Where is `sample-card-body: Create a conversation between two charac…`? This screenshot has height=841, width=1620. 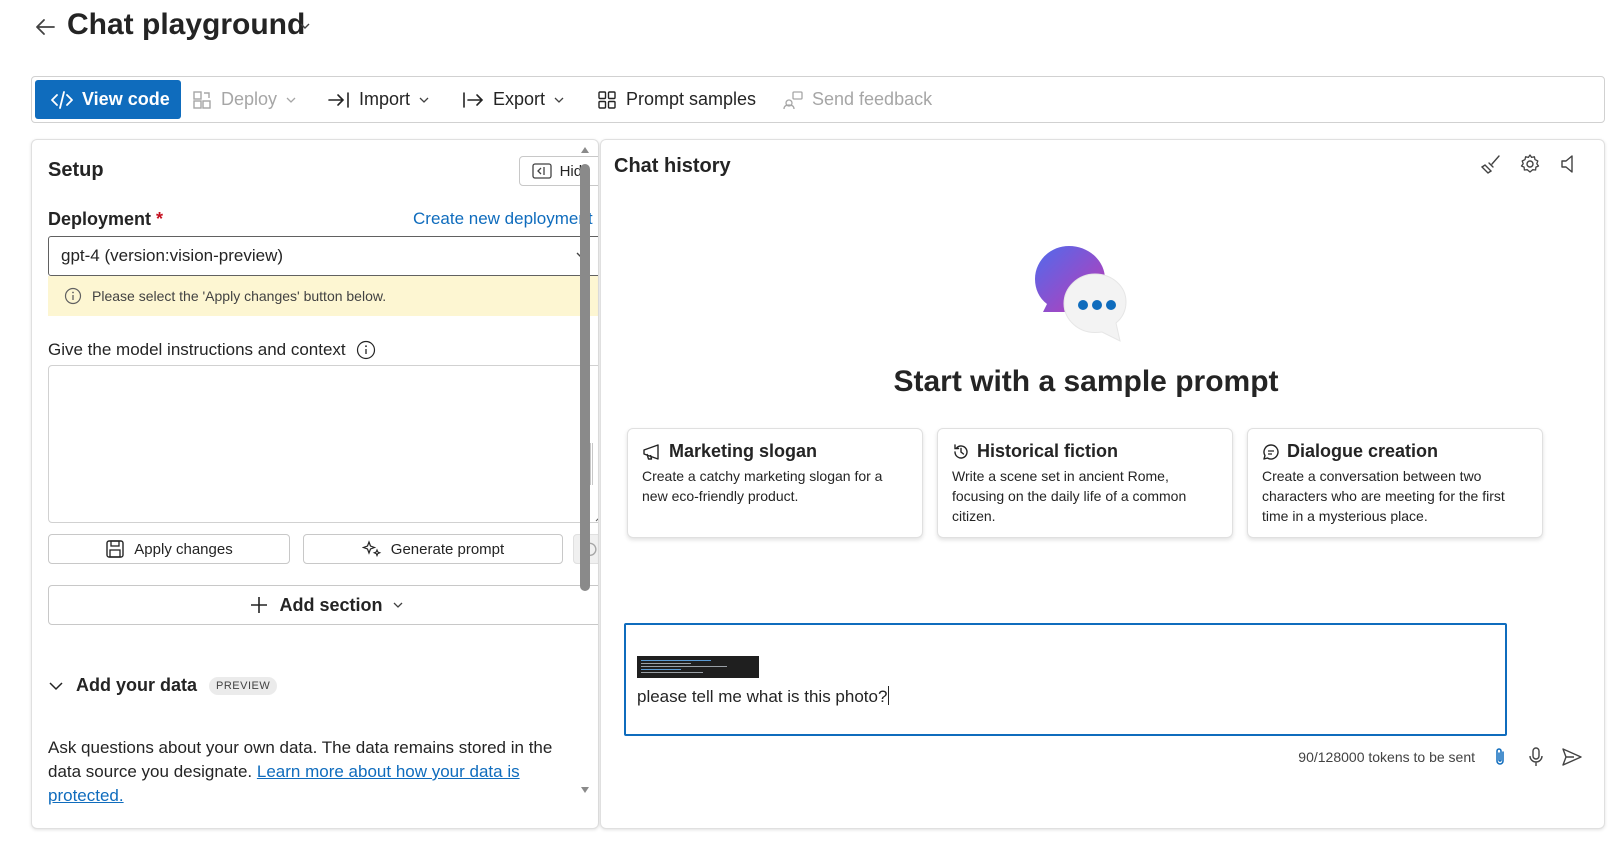 sample-card-body: Create a conversation between two charac… is located at coordinates (1383, 496).